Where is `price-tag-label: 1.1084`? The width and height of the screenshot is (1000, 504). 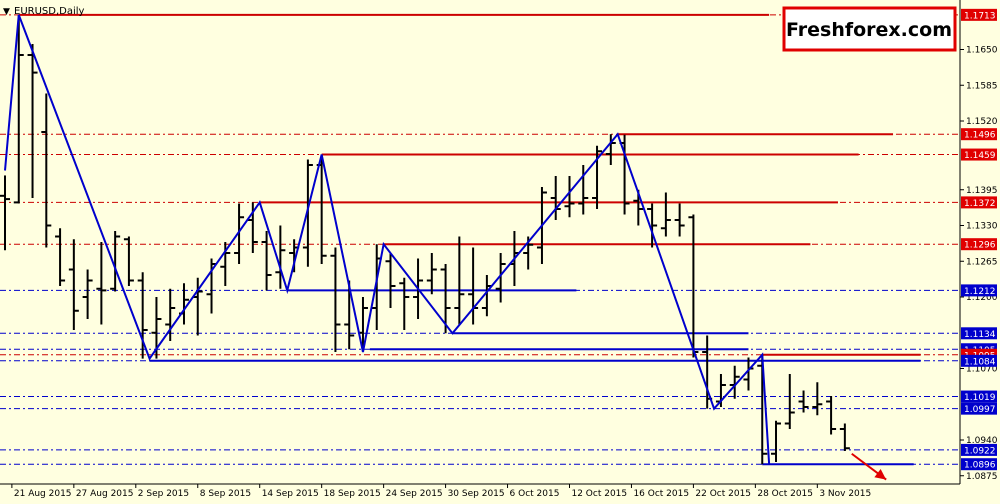
price-tag-label: 1.1084 is located at coordinates (980, 362).